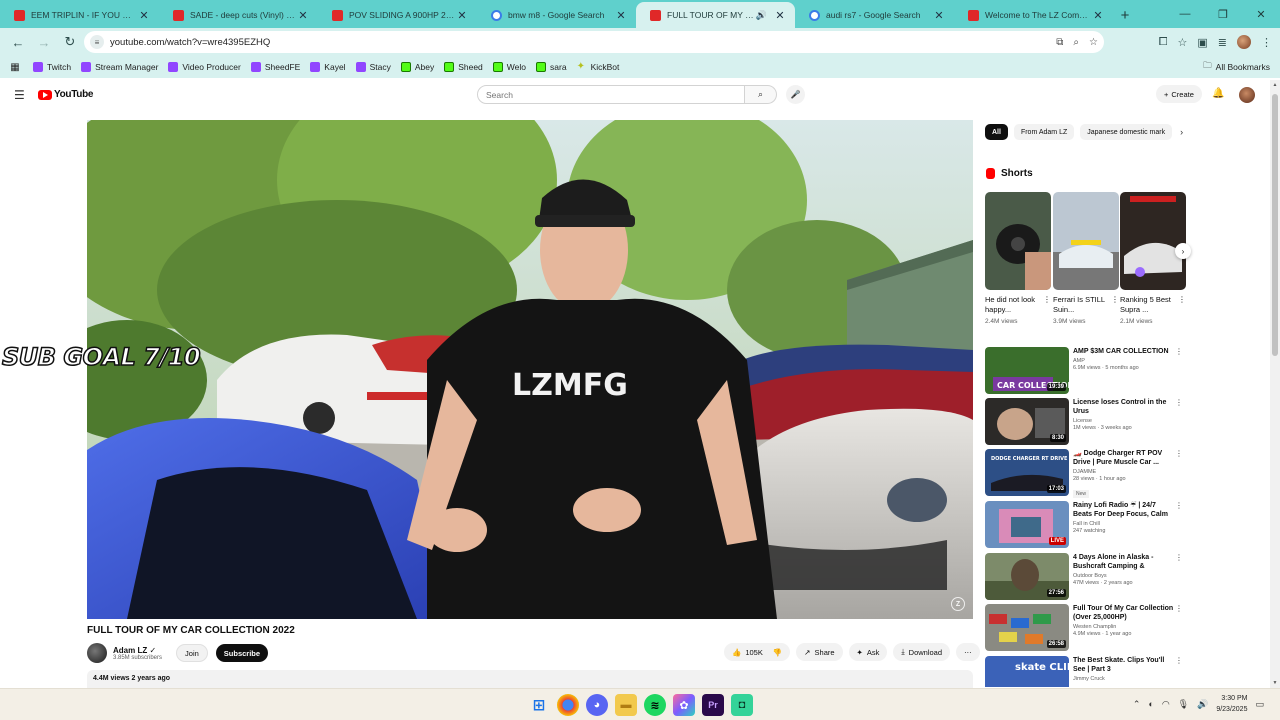 Image resolution: width=1280 pixels, height=720 pixels. I want to click on channel-name: AMP, so click(1124, 361).